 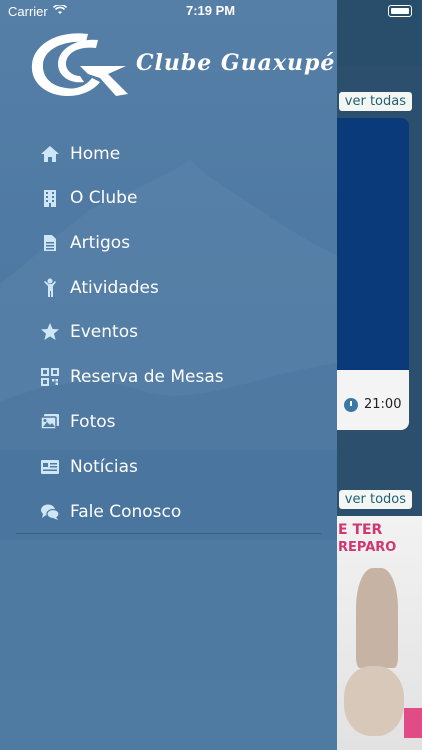 What do you see at coordinates (377, 618) in the screenshot?
I see `promo-figure` at bounding box center [377, 618].